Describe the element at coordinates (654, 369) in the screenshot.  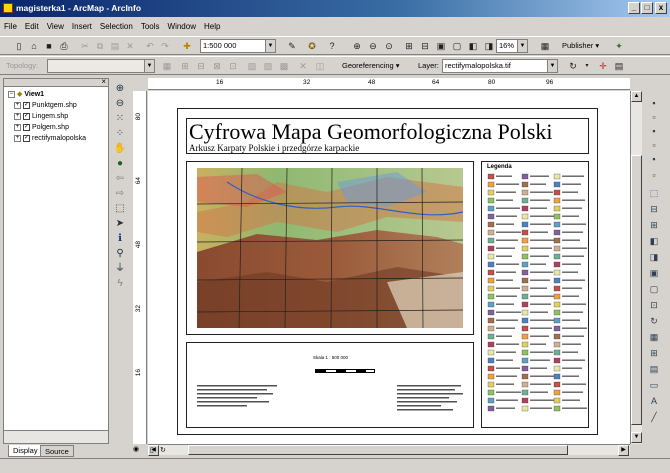
I see `margins-icon: ▤` at that location.